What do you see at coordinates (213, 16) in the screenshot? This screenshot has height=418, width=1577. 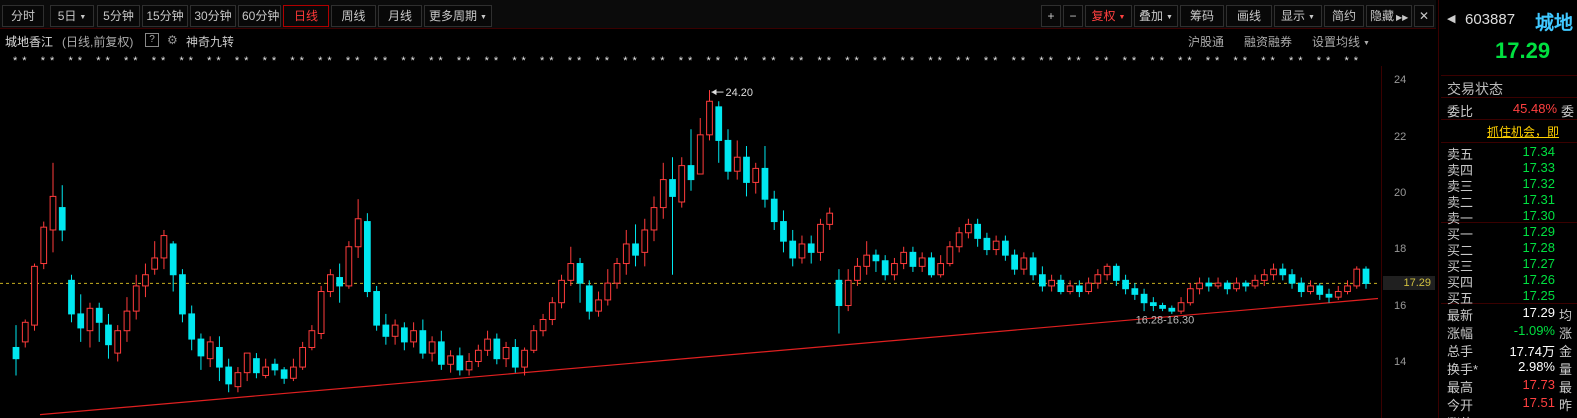 I see `tab-30min: 30分钟` at bounding box center [213, 16].